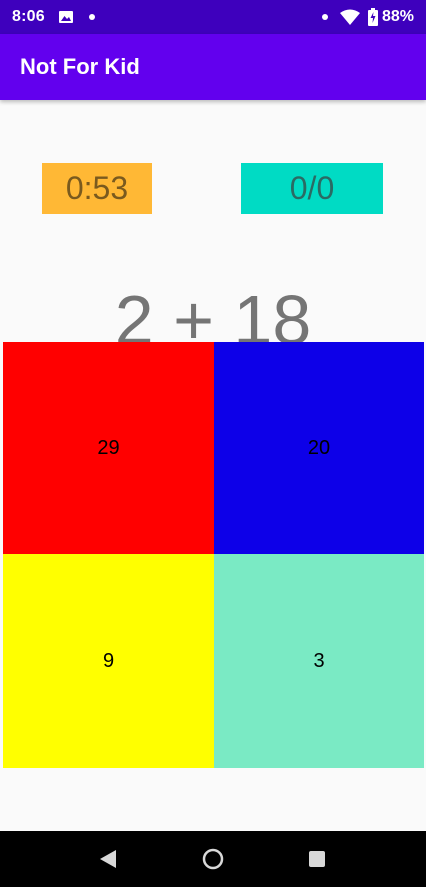 Image resolution: width=426 pixels, height=887 pixels. Describe the element at coordinates (80, 66) in the screenshot. I see `app-title: Not For Kid` at that location.